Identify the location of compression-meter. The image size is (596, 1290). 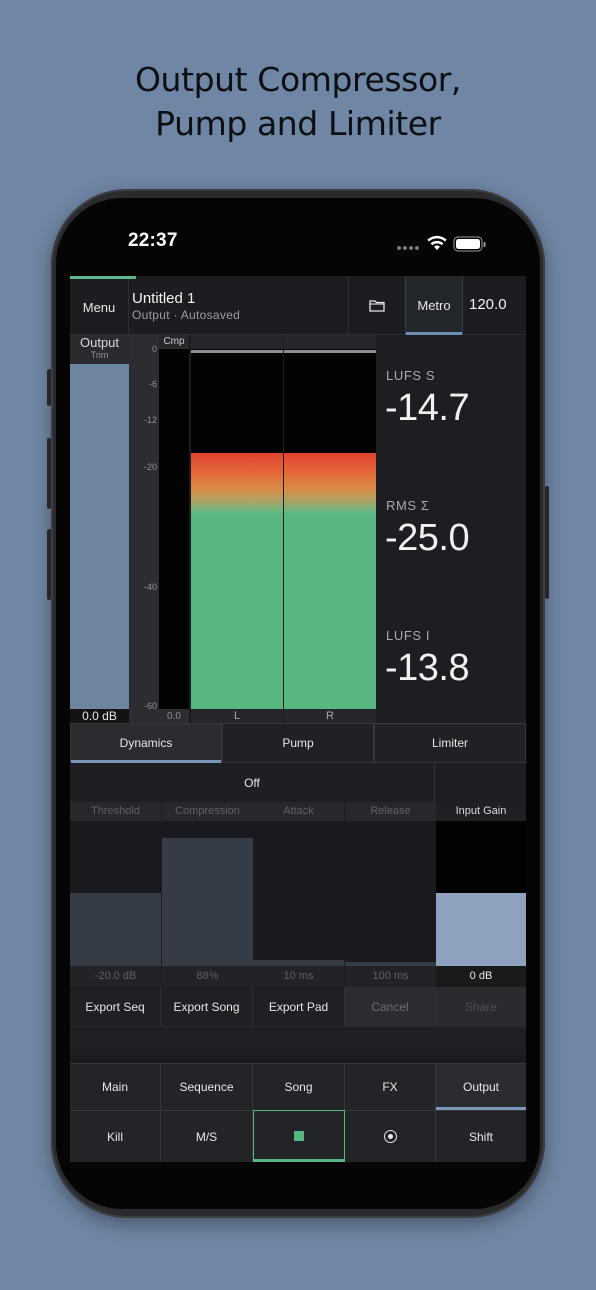
(174, 529).